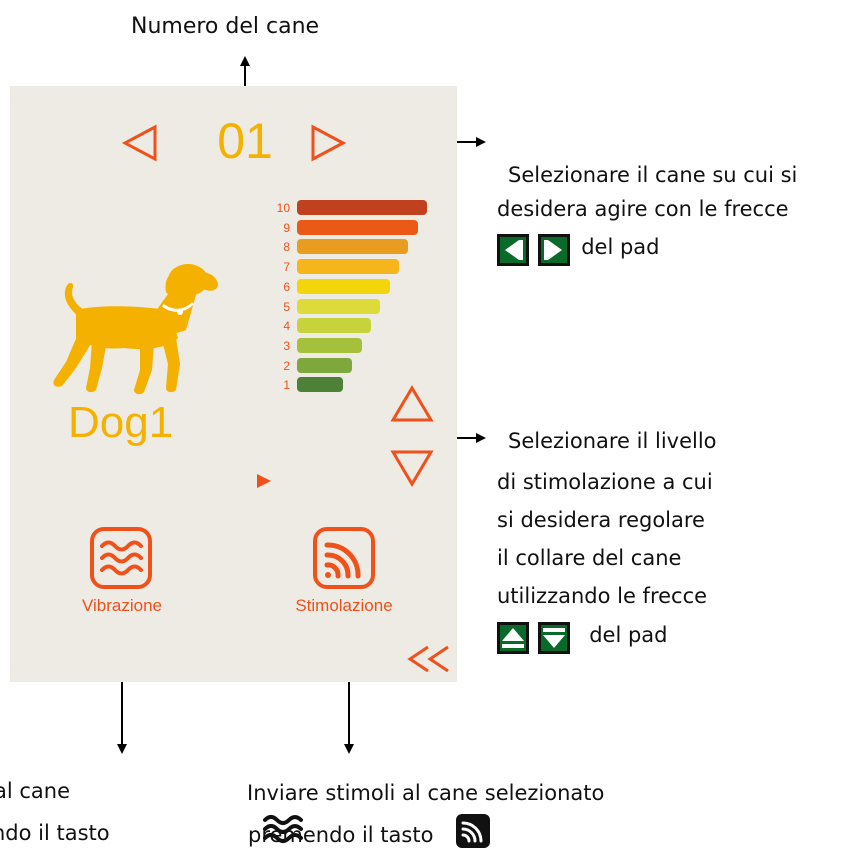 This screenshot has width=863, height=856. I want to click on vibration-button, so click(121, 558).